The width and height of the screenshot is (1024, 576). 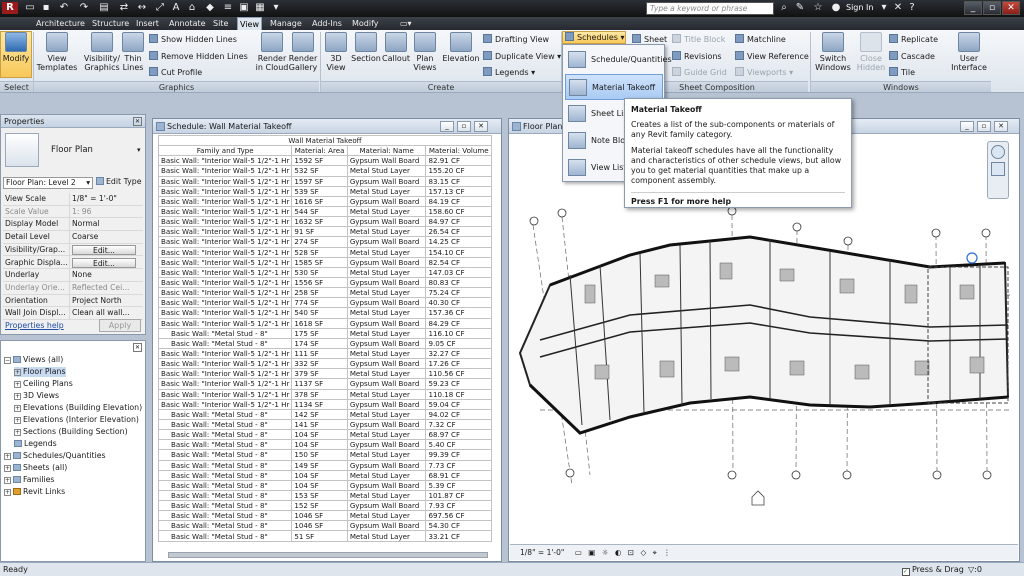 What do you see at coordinates (458, 222) in the screenshot?
I see `table-cell: 84.97 CF` at bounding box center [458, 222].